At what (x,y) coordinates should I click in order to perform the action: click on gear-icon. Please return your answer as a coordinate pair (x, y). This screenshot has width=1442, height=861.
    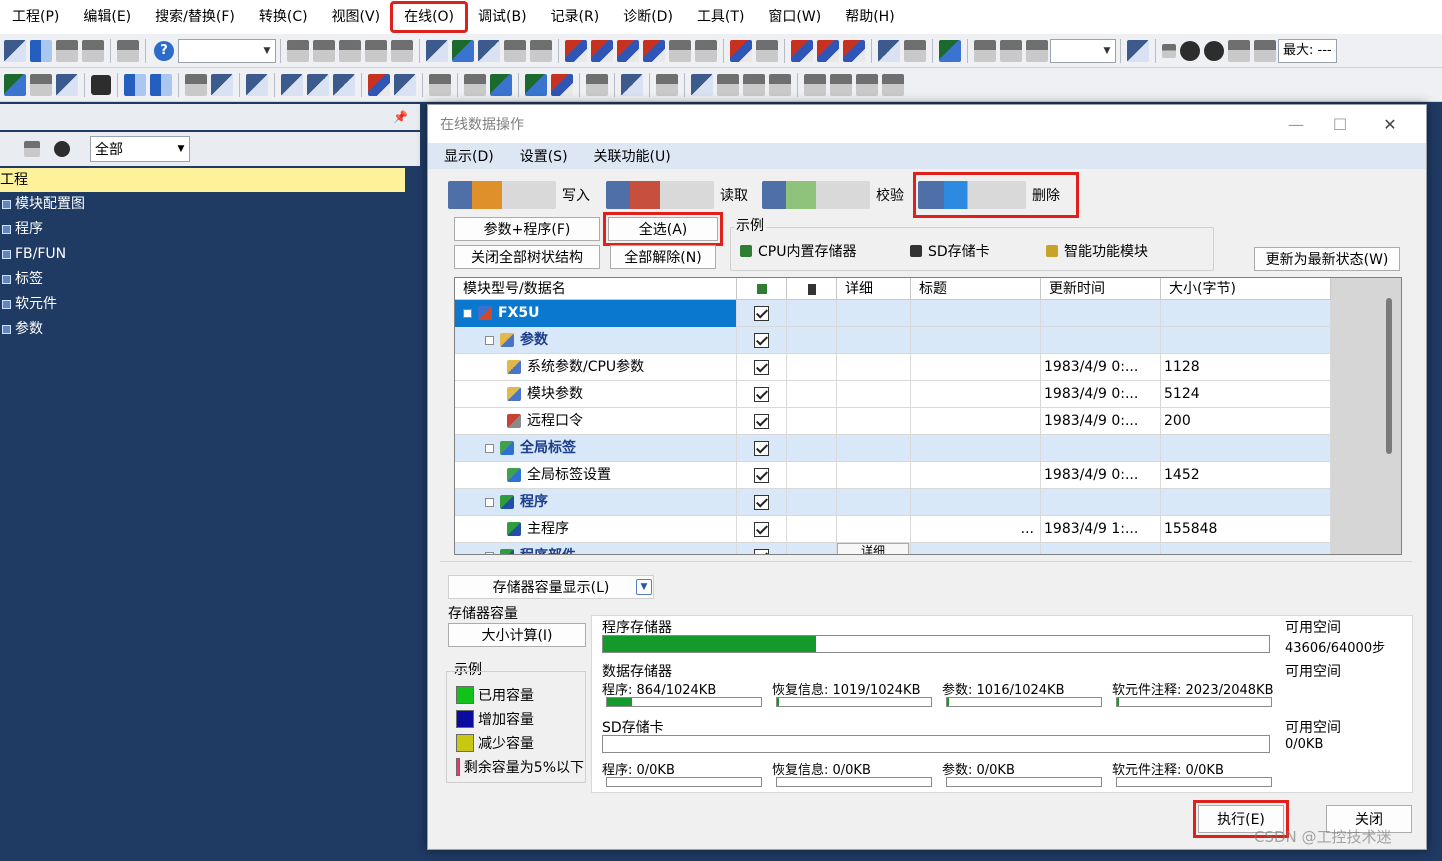
    Looking at the image, I should click on (62, 149).